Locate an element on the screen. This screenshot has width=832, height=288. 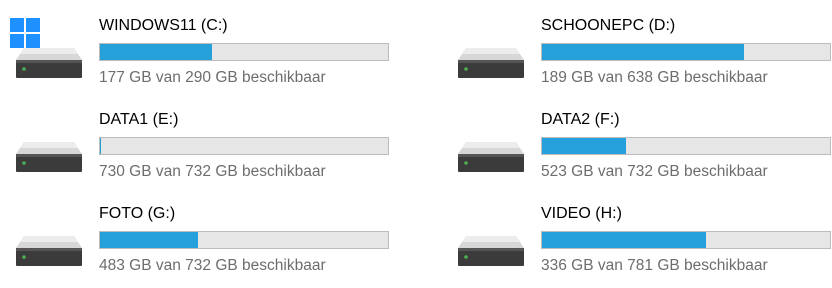
drive-tile: VIDEO (H:) 336 GB van 781 GB beschikbaar is located at coordinates (637, 243).